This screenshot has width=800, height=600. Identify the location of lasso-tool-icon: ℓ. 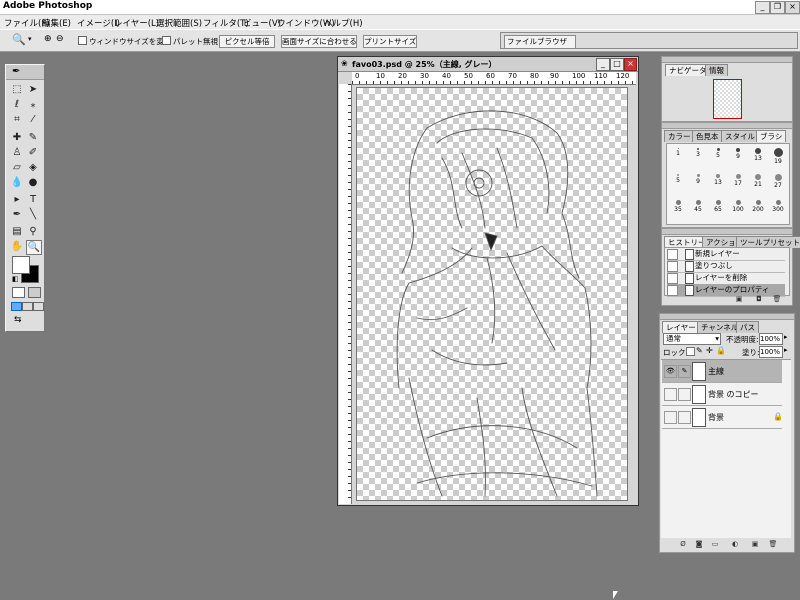
(17, 104).